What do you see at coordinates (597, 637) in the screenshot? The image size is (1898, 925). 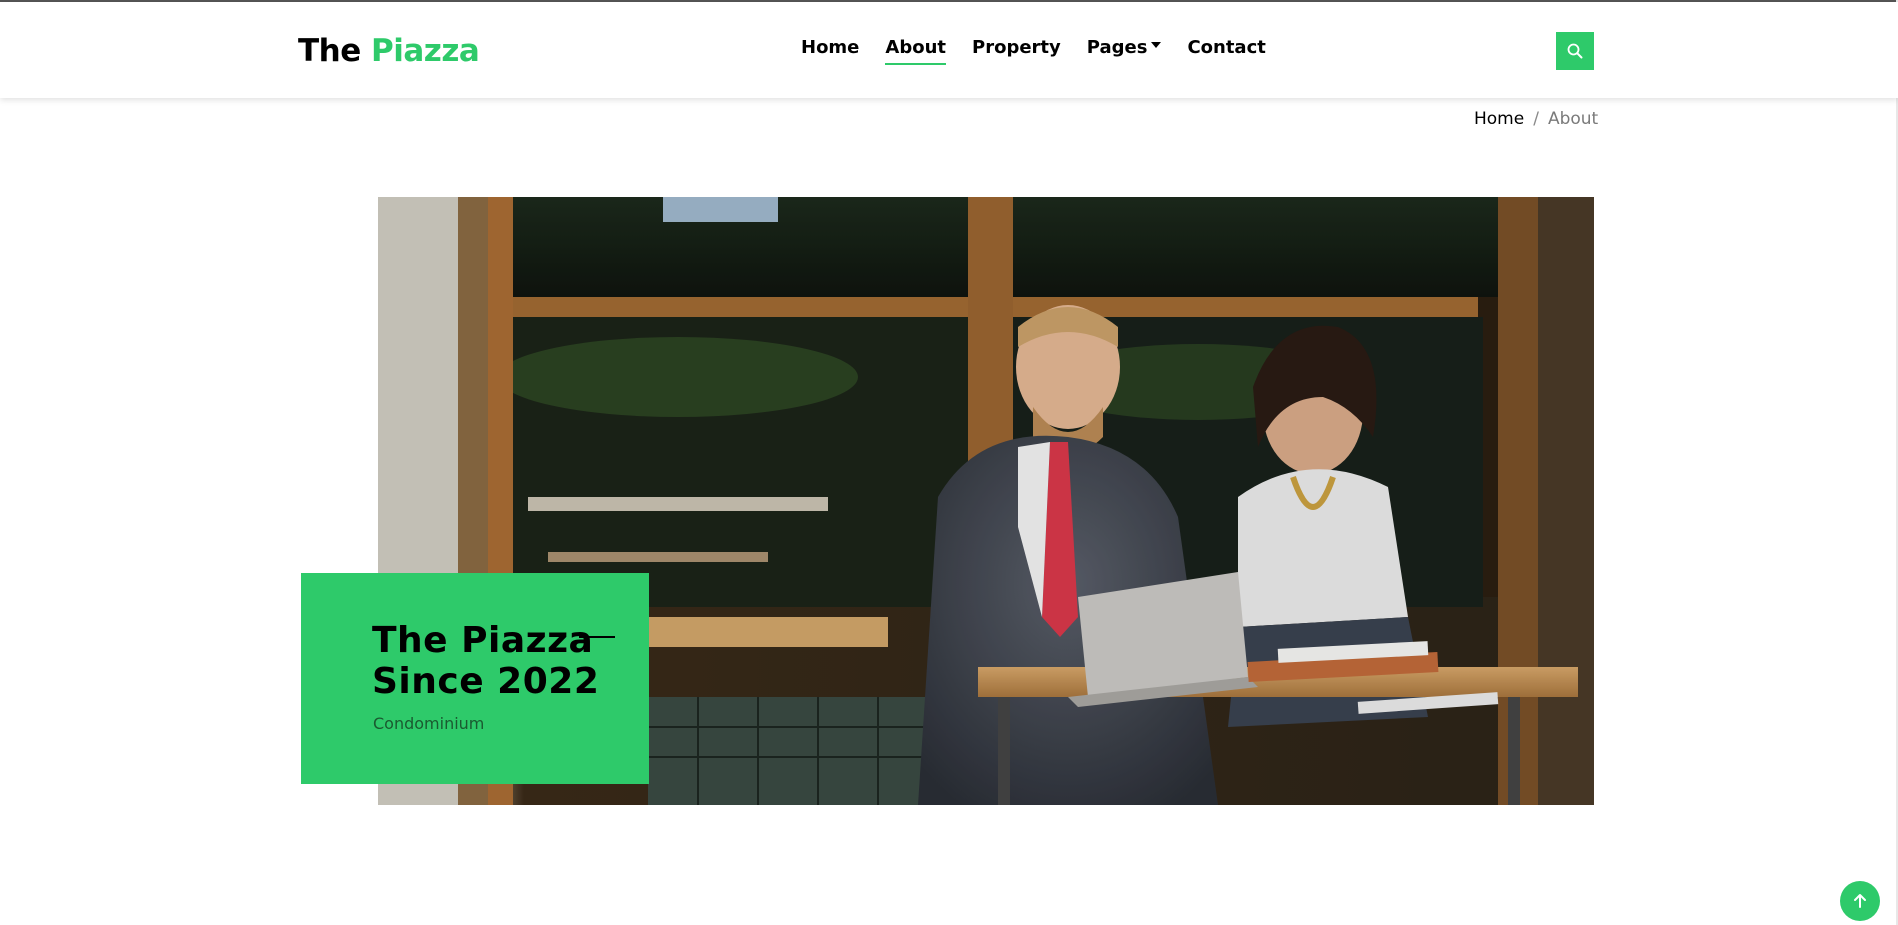 I see `title-dash` at bounding box center [597, 637].